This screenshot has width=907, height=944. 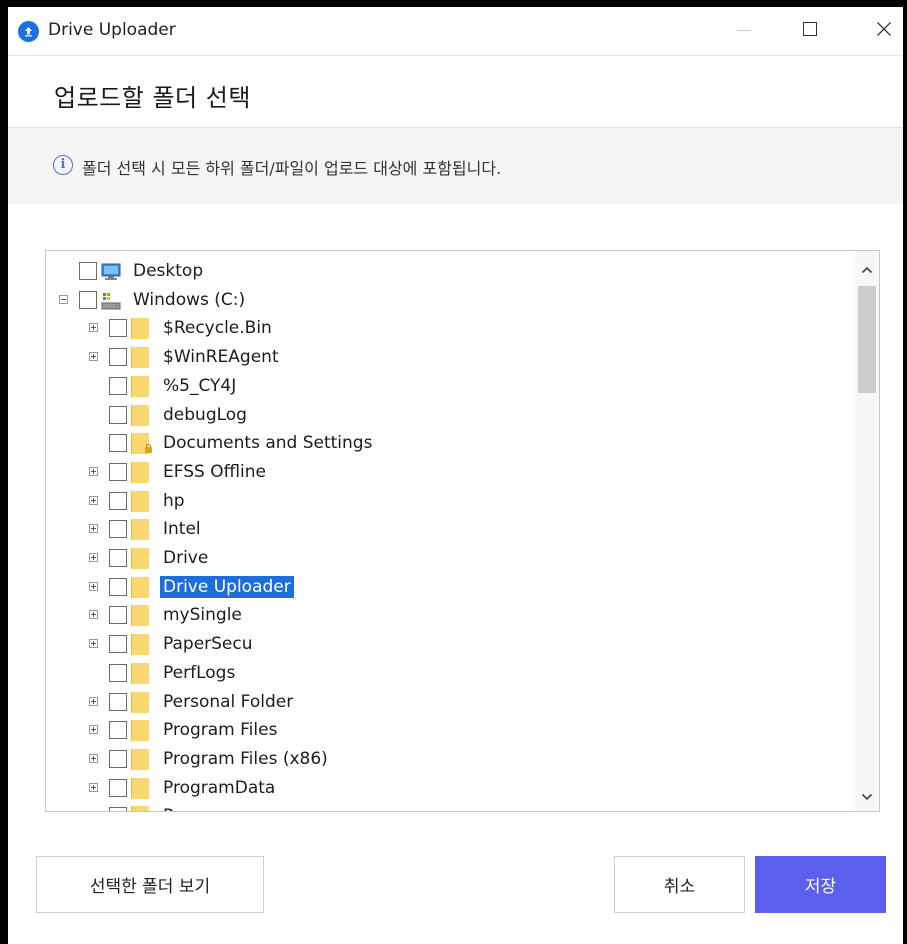 I want to click on chevron-down-icon, so click(x=867, y=797).